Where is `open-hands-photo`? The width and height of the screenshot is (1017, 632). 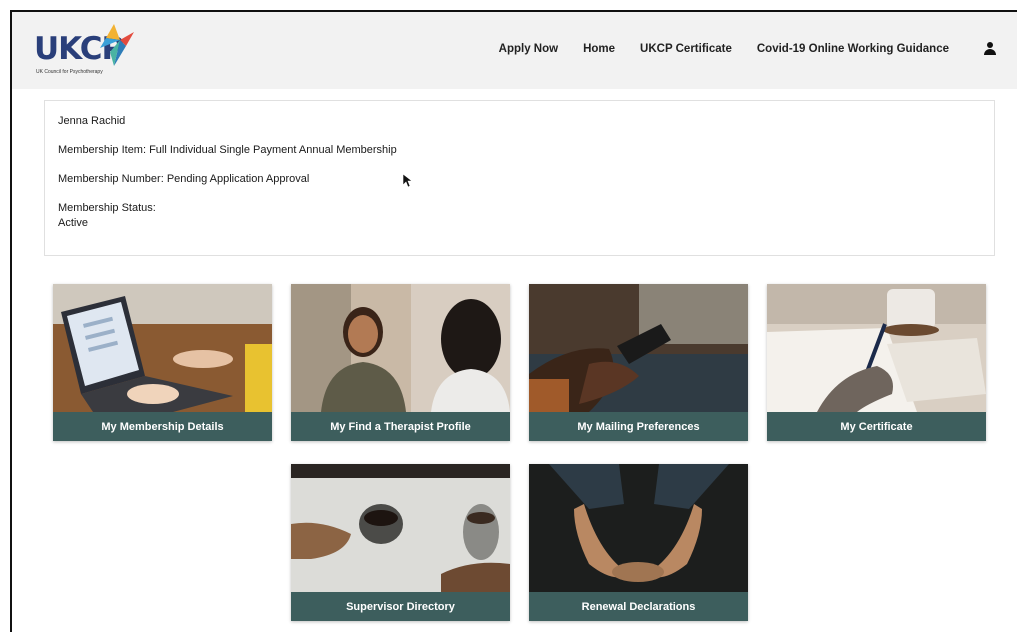
open-hands-photo is located at coordinates (638, 528).